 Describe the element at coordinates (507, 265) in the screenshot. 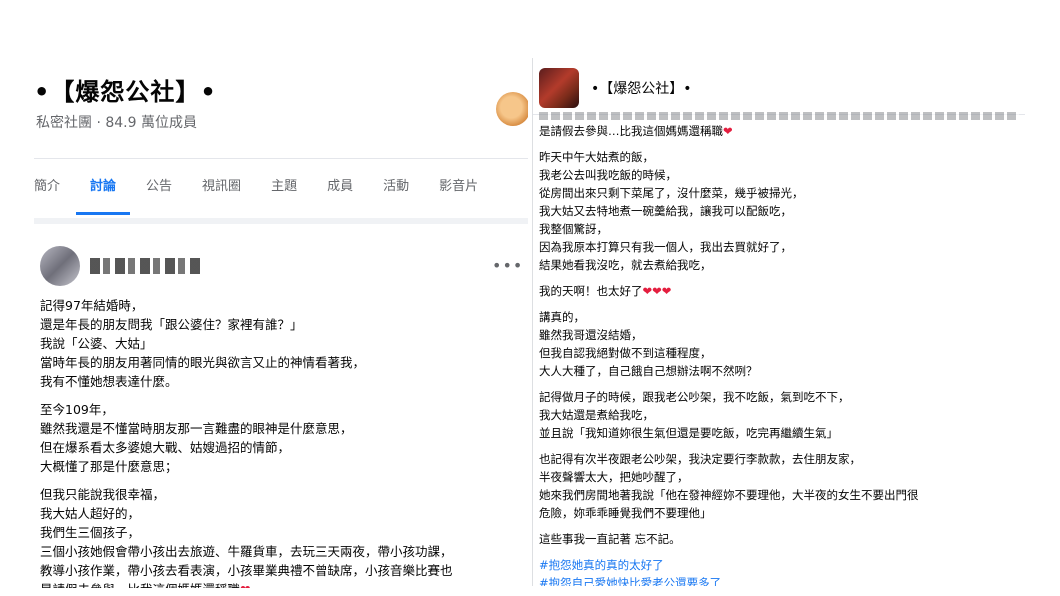

I see `more-options-icon: •••` at that location.